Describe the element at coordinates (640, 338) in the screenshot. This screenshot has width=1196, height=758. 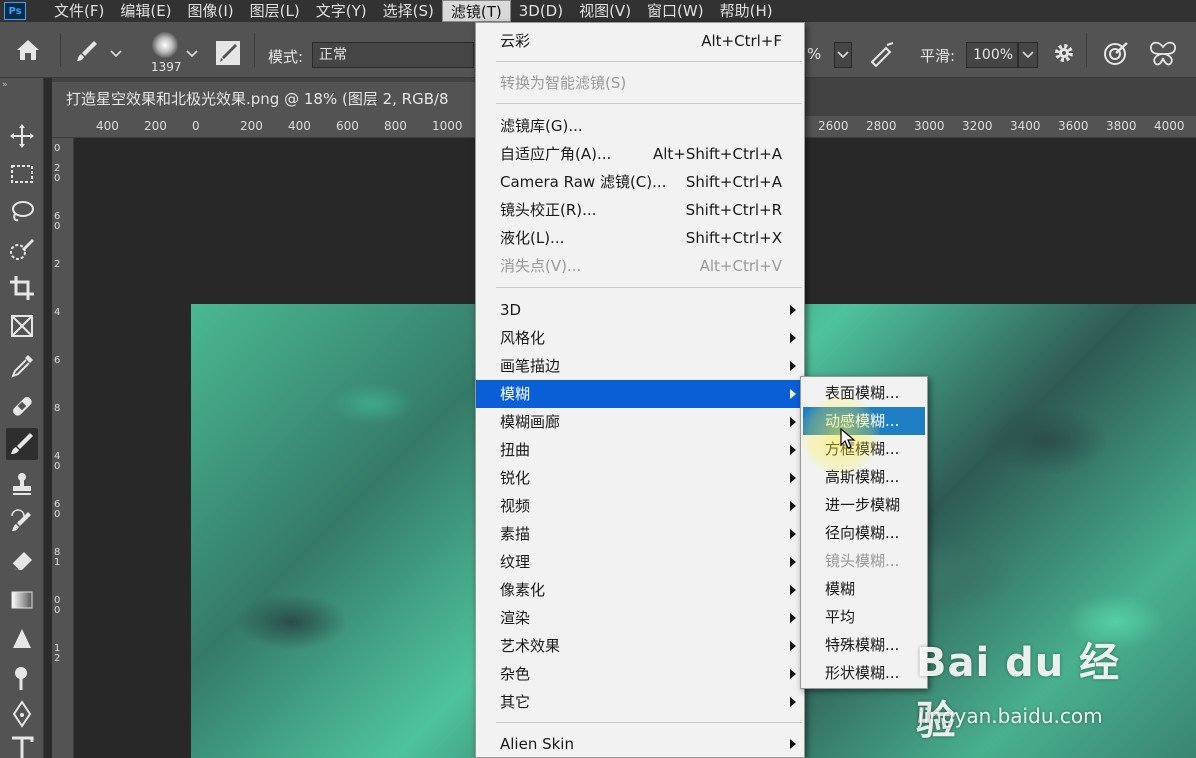
I see `filter-item-stylize: 风格化` at that location.